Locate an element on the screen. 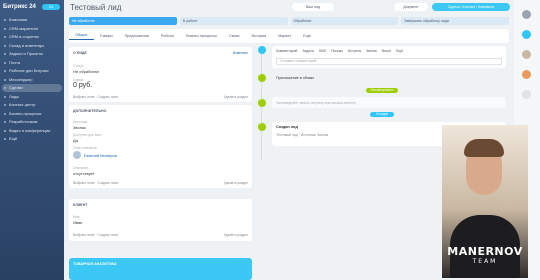 This screenshot has width=540, height=280. user-avatar-icon is located at coordinates (526, 54).